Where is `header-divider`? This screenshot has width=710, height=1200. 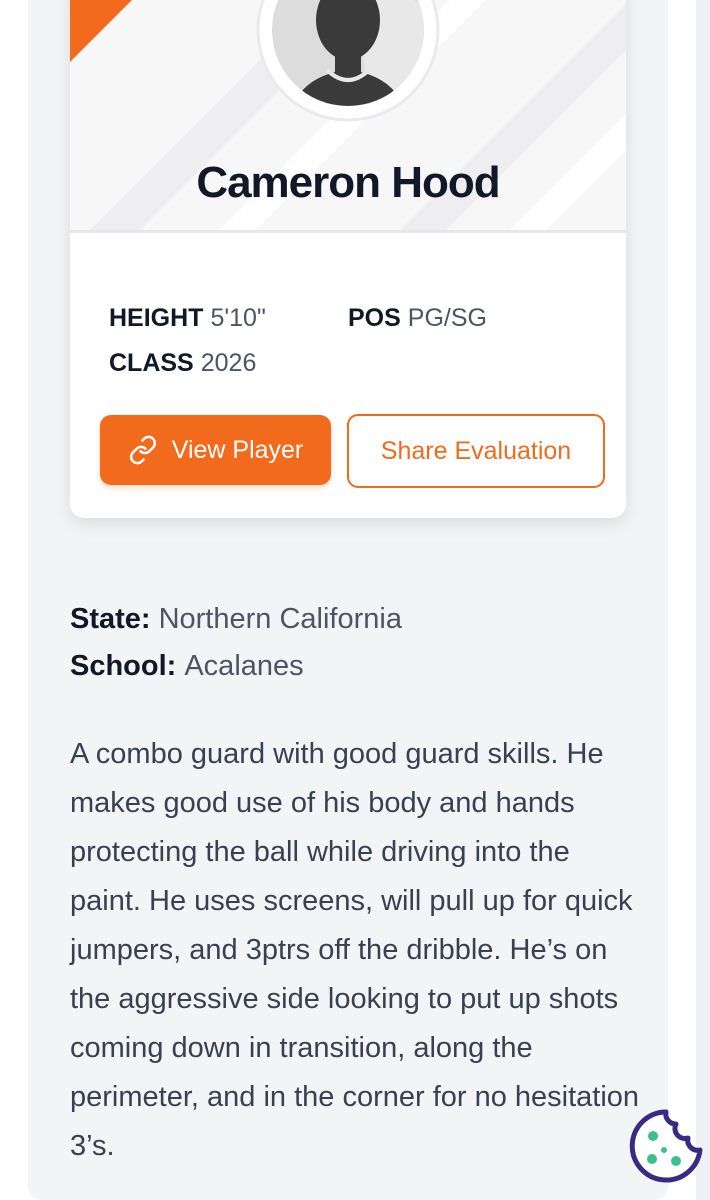
header-divider is located at coordinates (348, 231).